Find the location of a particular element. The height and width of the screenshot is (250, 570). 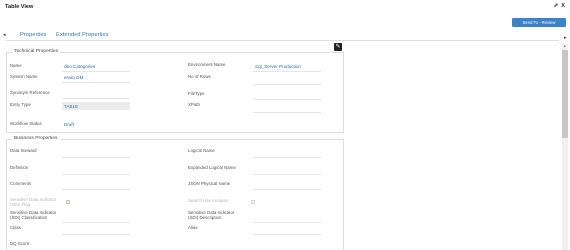

comments-label: Comments is located at coordinates (21, 183).